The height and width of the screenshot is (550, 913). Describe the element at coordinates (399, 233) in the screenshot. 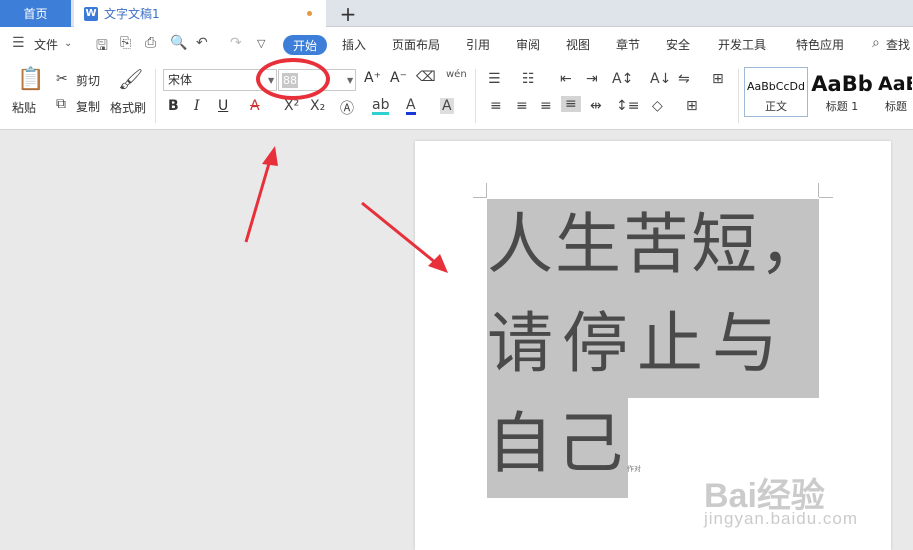

I see `annotation-arrow-right` at that location.